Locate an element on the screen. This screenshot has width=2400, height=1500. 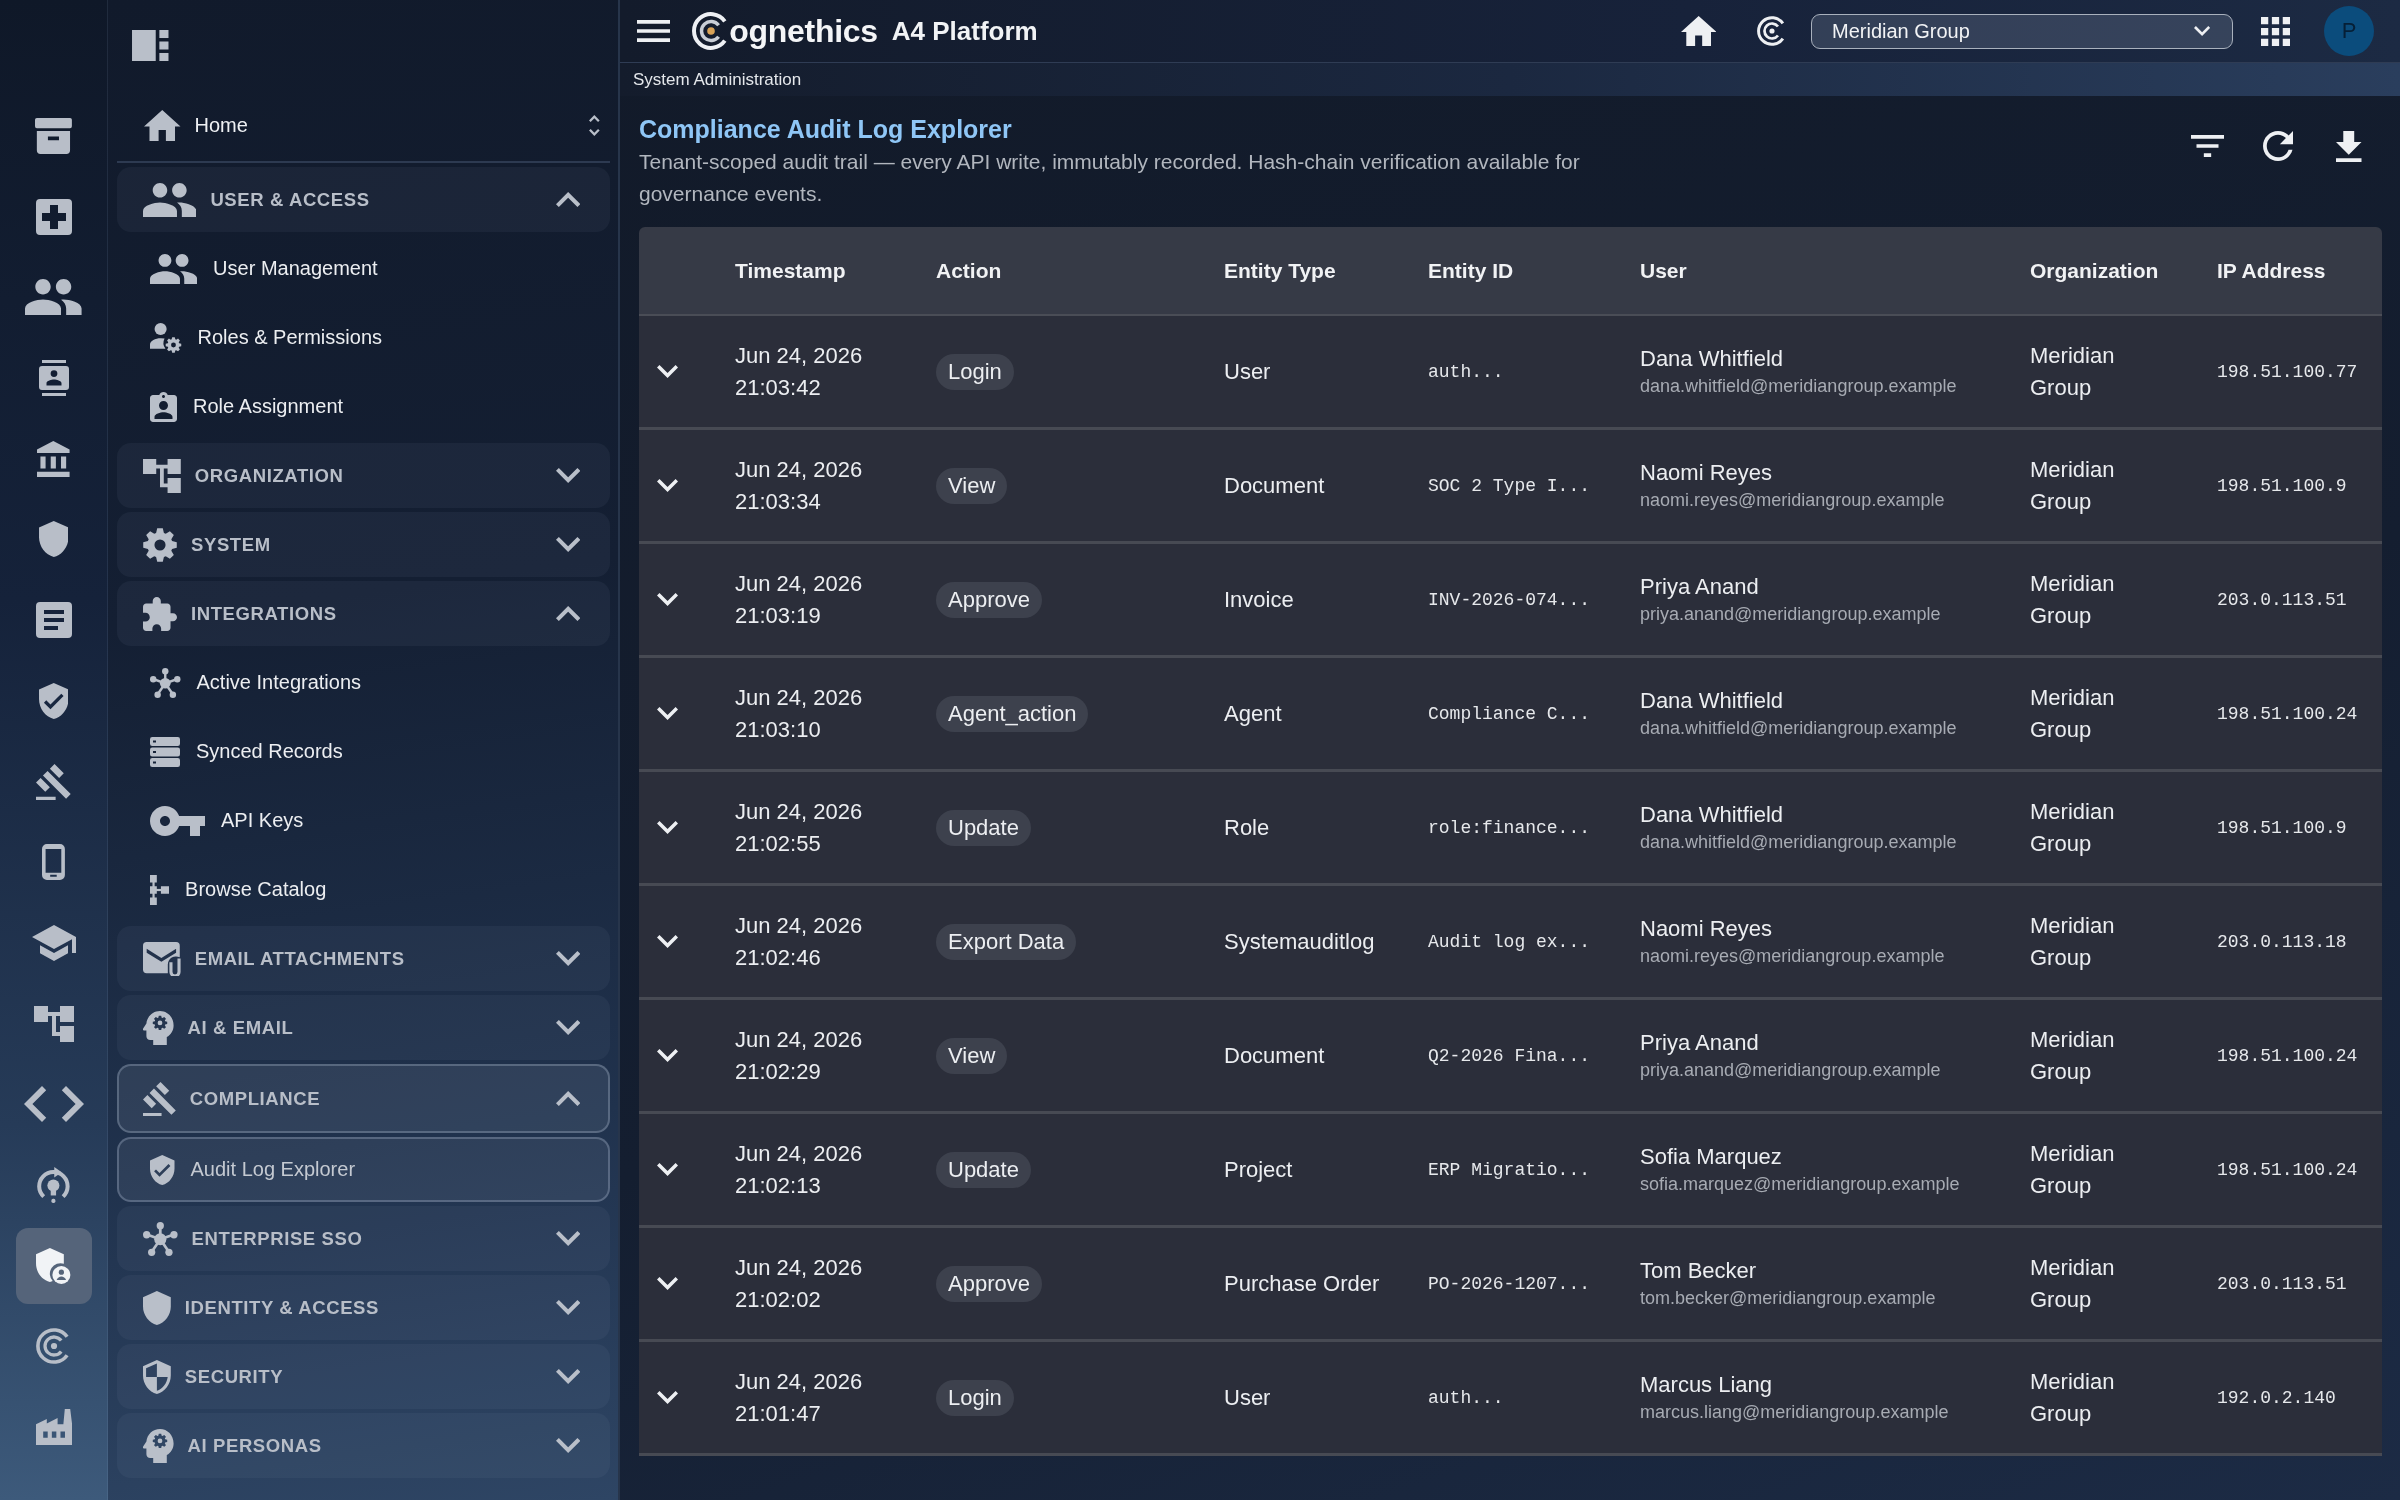
rail-button is located at coordinates (53, 1265).